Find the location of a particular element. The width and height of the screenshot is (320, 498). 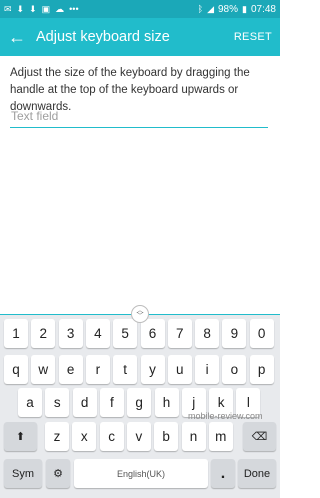

key: d is located at coordinates (84, 402).